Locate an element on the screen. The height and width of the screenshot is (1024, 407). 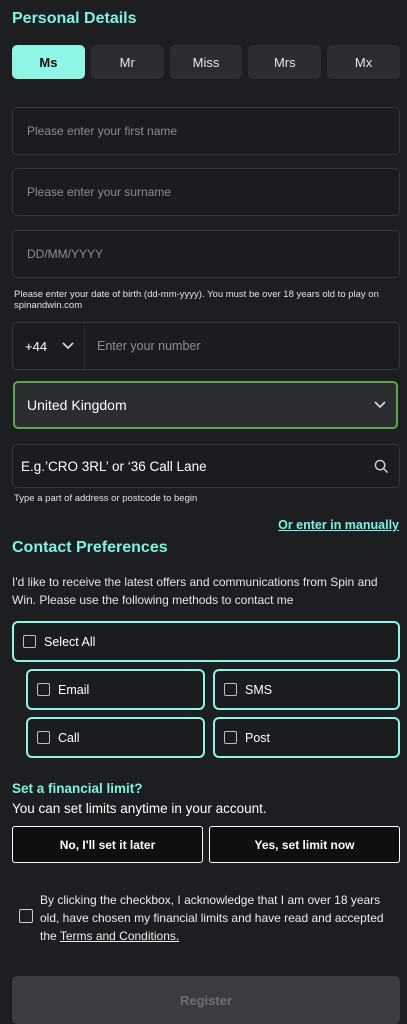
set-limit-now-button: Yes, set limit now is located at coordinates (304, 844).